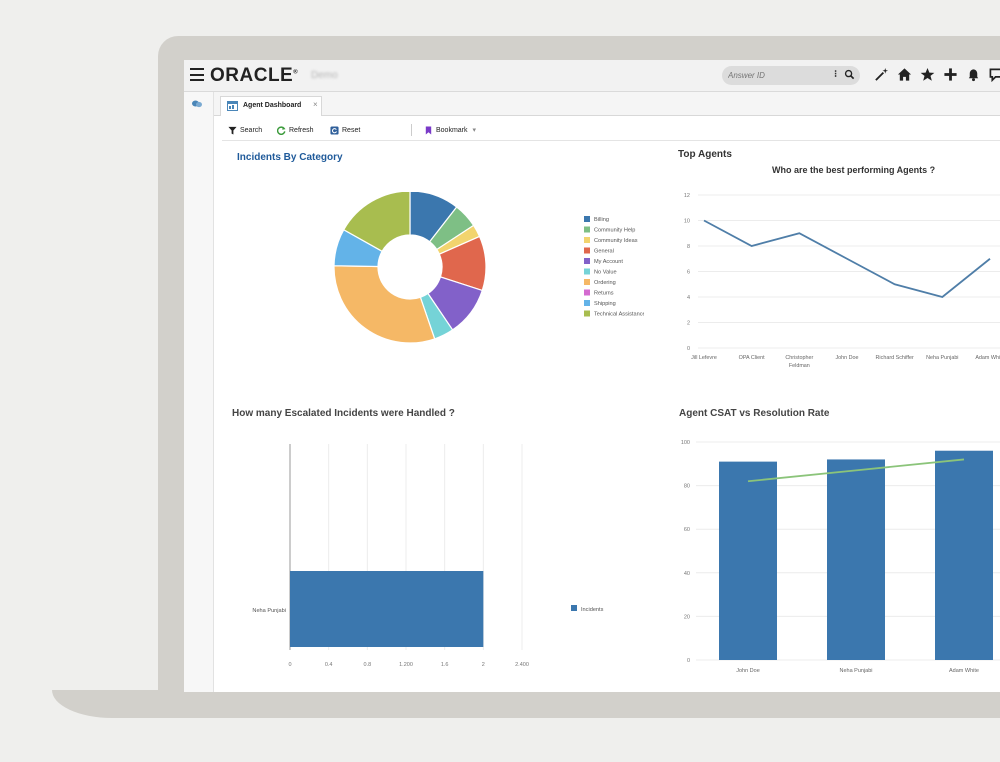 This screenshot has height=762, width=1000. Describe the element at coordinates (778, 75) in the screenshot. I see `answer-id-input` at that location.